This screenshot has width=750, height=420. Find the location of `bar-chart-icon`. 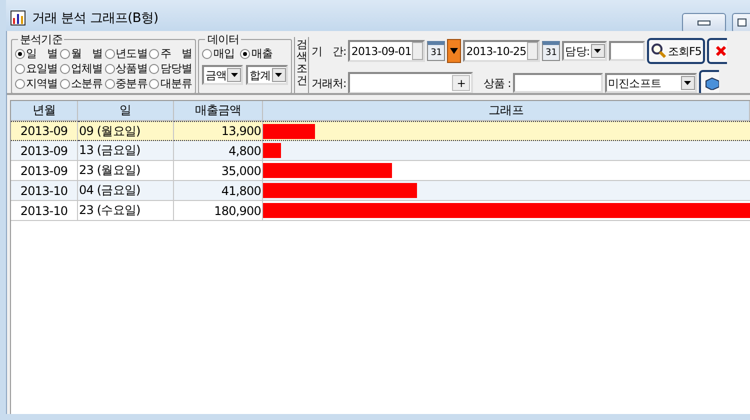

bar-chart-icon is located at coordinates (18, 18).